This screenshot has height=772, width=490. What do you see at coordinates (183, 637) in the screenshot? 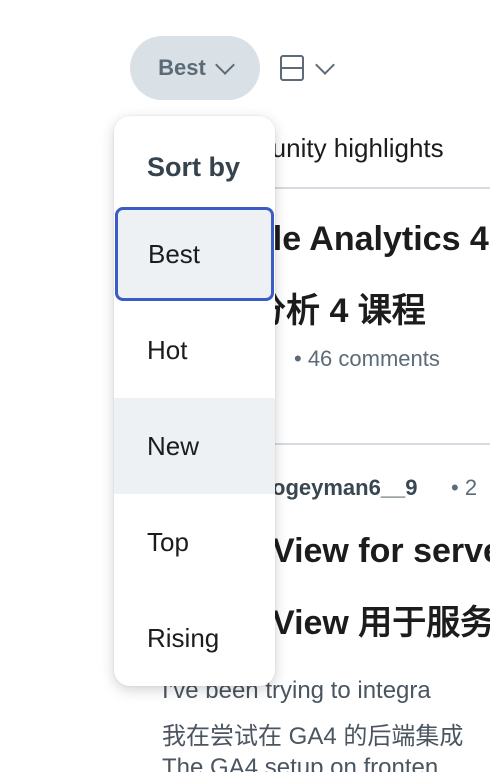
I see `sort-option-label: Rising` at bounding box center [183, 637].